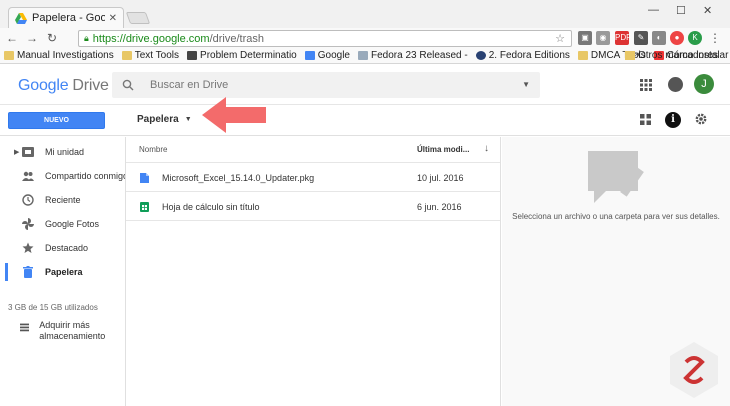  Describe the element at coordinates (189, 85) in the screenshot. I see `search-placeholder: Buscar en Drive` at that location.